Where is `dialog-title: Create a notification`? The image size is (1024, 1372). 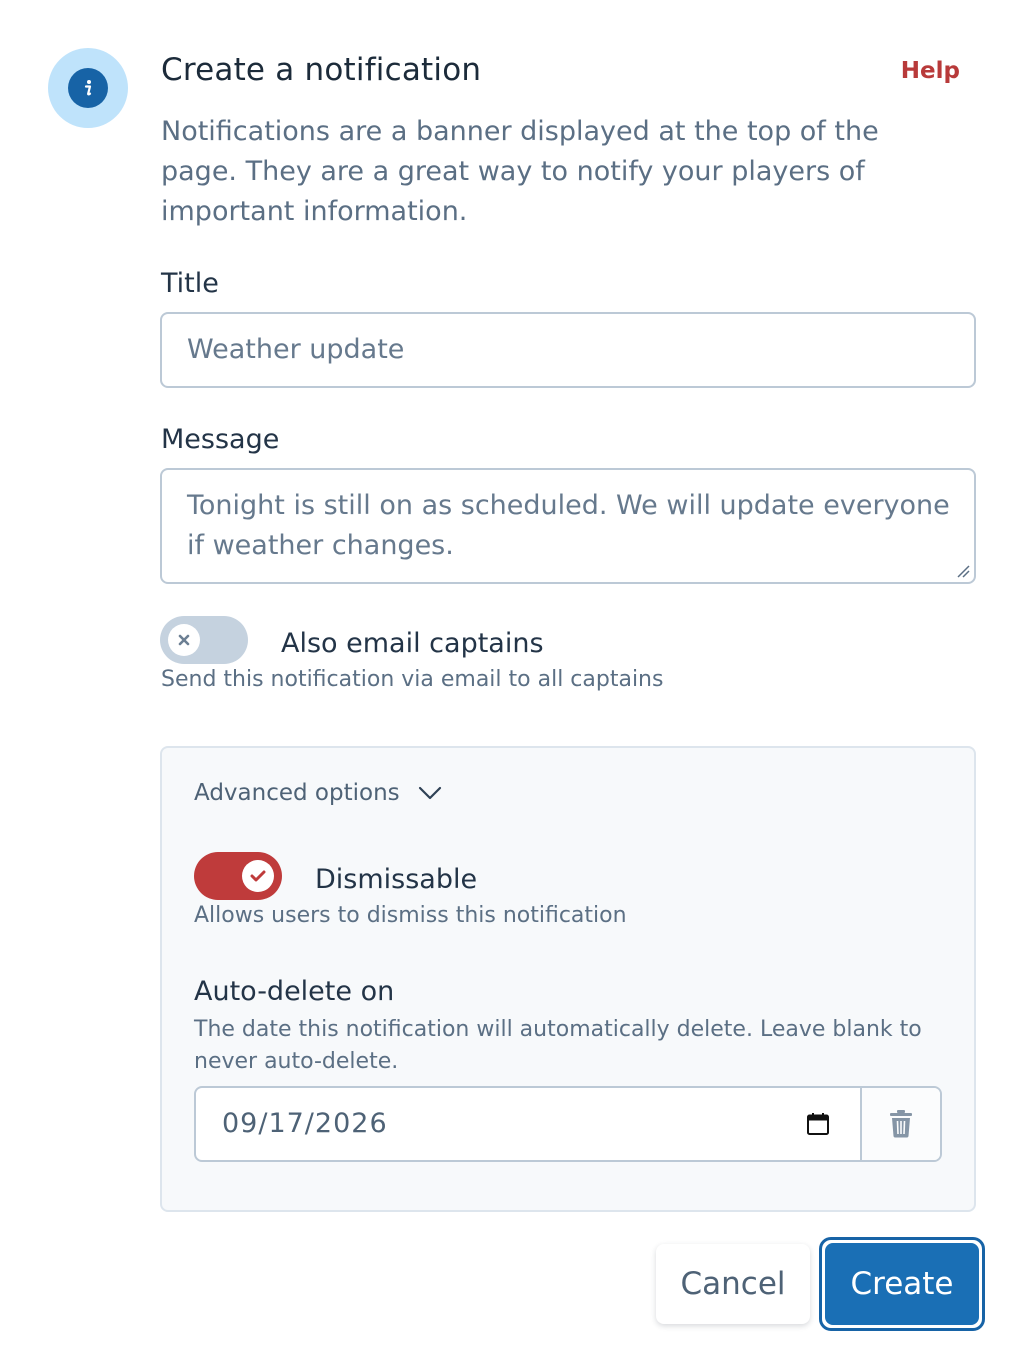 dialog-title: Create a notification is located at coordinates (321, 70).